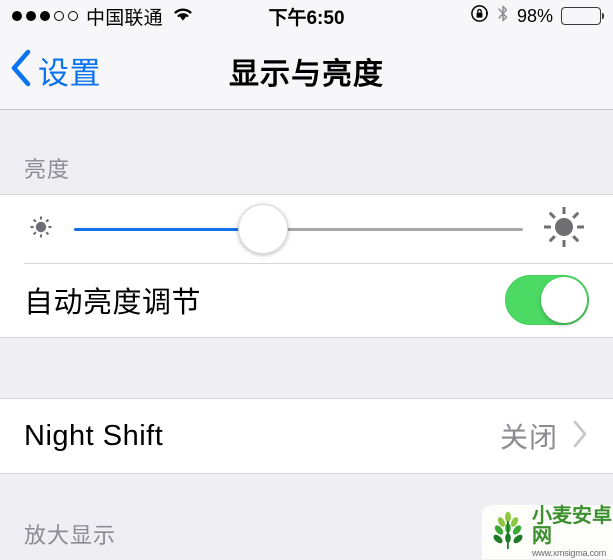  I want to click on battery-icon, so click(582, 16).